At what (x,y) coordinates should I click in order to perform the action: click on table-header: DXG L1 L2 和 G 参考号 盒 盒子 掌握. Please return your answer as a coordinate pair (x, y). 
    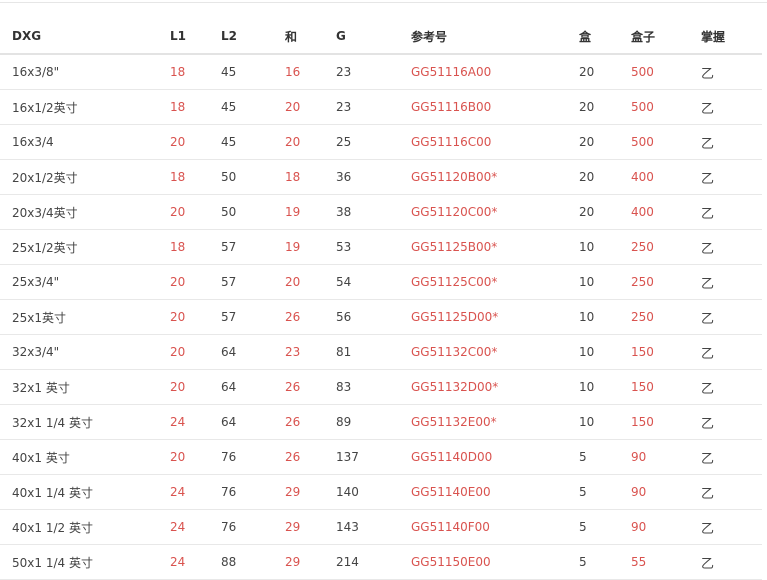
    Looking at the image, I should click on (381, 37).